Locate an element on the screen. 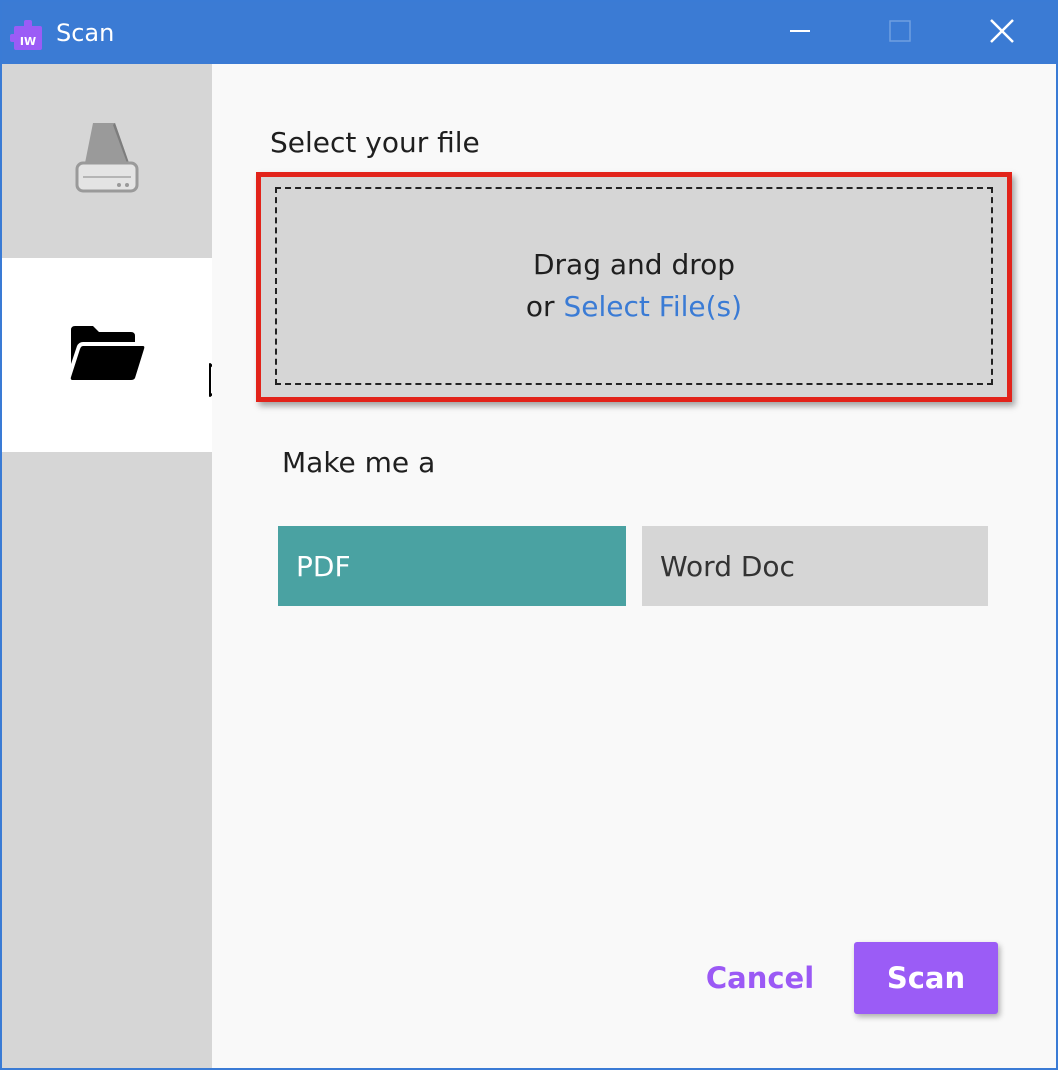 The height and width of the screenshot is (1080, 1062). window-title: Scan is located at coordinates (85, 33).